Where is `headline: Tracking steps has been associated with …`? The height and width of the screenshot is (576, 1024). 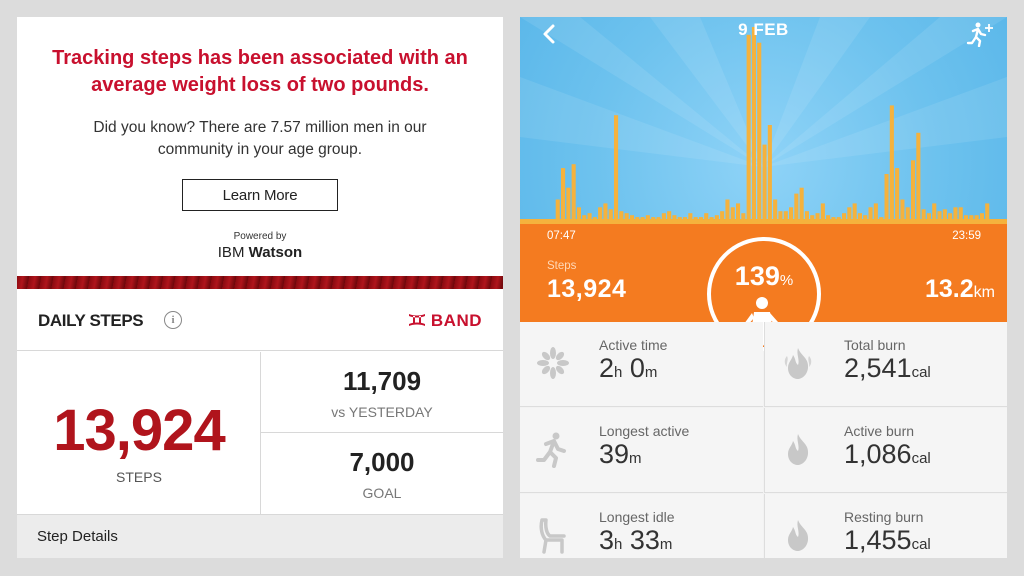 headline: Tracking steps has been associated with … is located at coordinates (260, 72).